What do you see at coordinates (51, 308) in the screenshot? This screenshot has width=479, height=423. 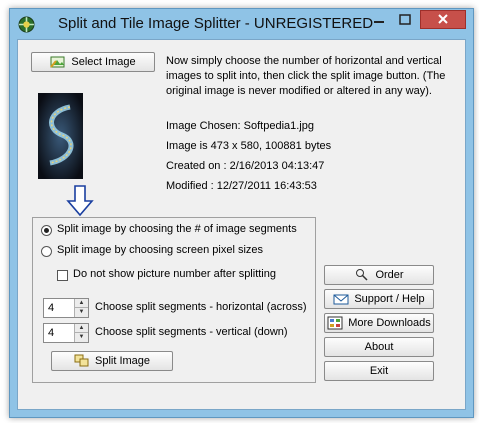 I see `horizontal-value: 4` at bounding box center [51, 308].